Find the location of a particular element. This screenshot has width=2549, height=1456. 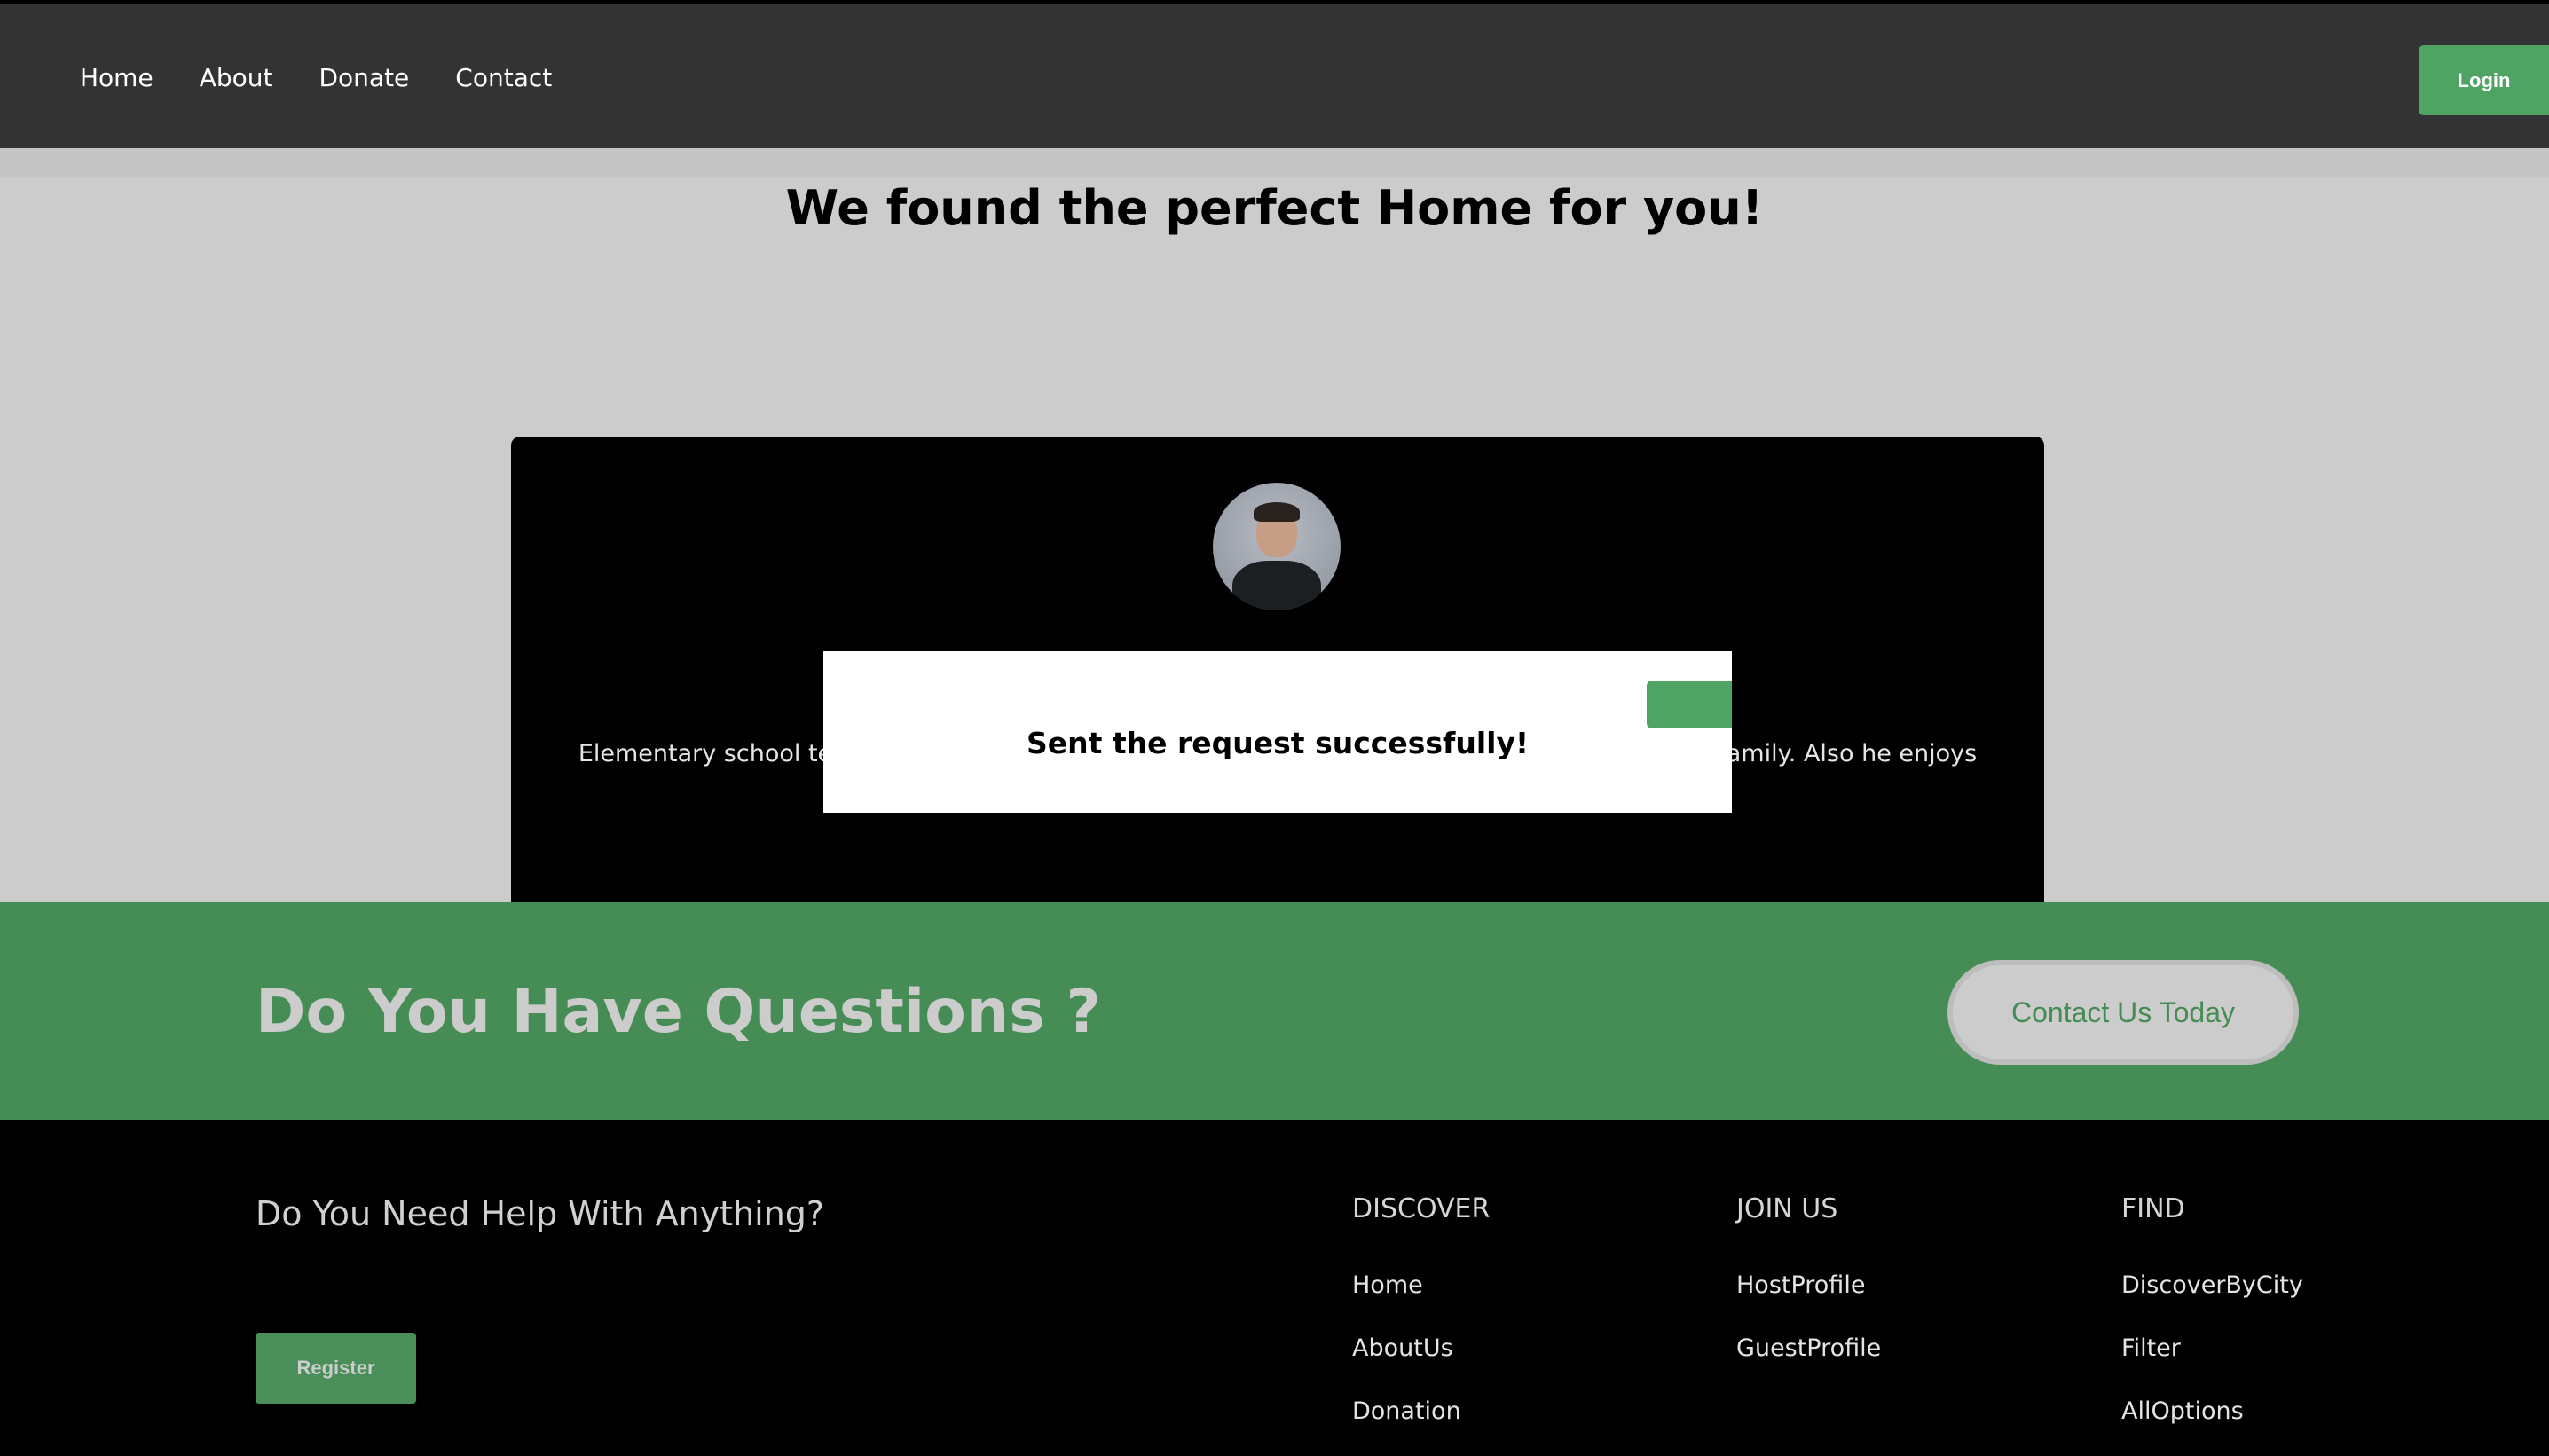

nav-links: Home About Donate Contact is located at coordinates (316, 78).